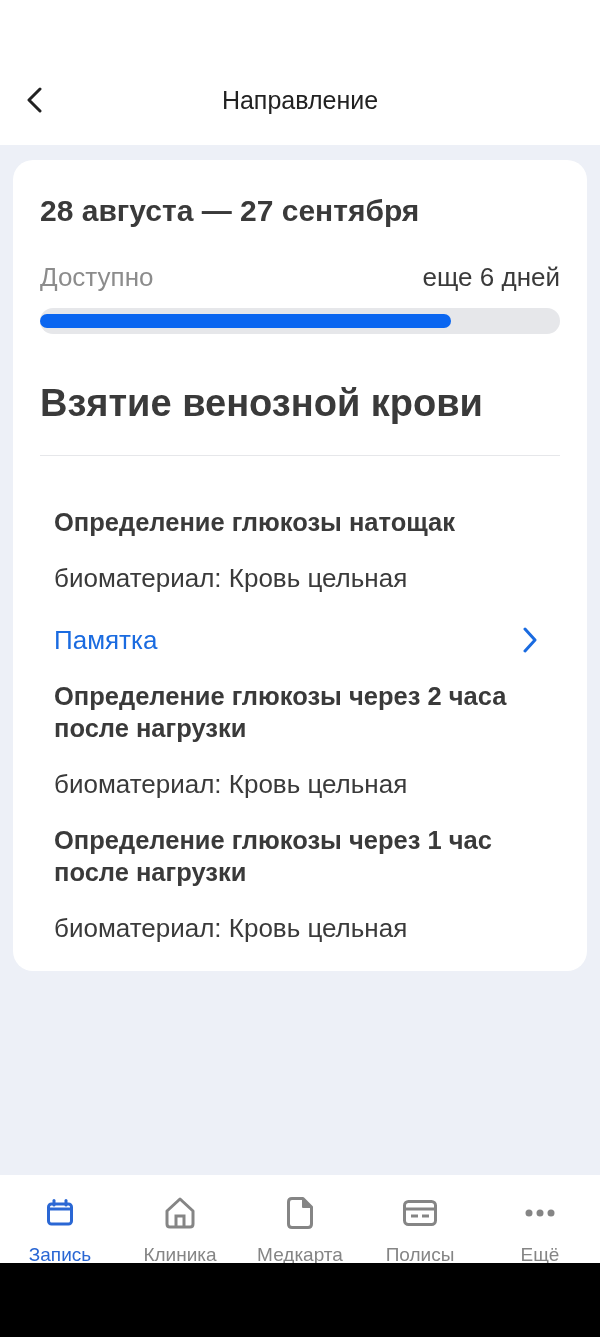  Describe the element at coordinates (540, 1213) in the screenshot. I see `more-icon` at that location.